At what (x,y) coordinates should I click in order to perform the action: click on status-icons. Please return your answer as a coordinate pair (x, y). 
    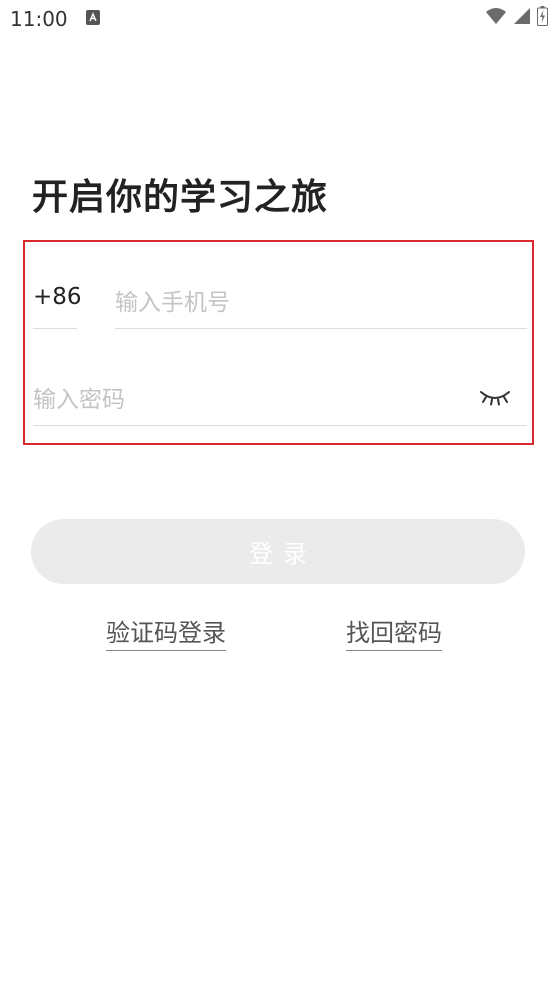
    Looking at the image, I should click on (516, 18).